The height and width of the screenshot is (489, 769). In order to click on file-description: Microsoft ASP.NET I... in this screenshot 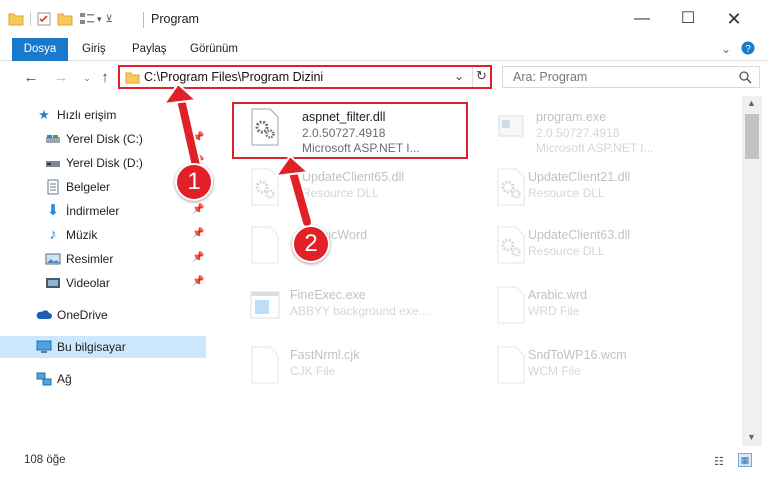, I will do `click(595, 148)`.